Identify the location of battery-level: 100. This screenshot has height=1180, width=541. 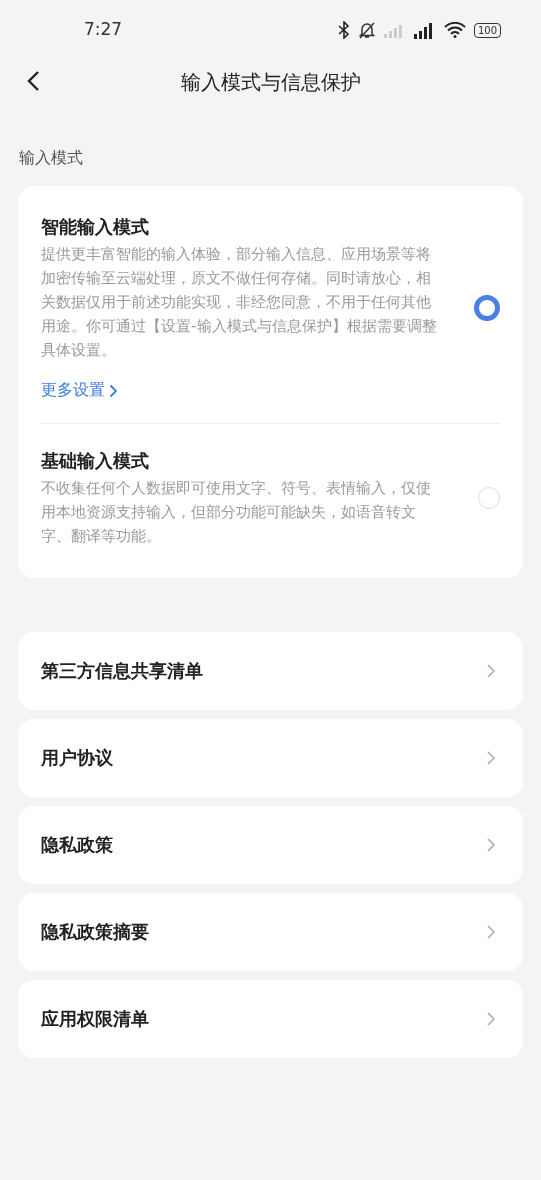
(487, 30).